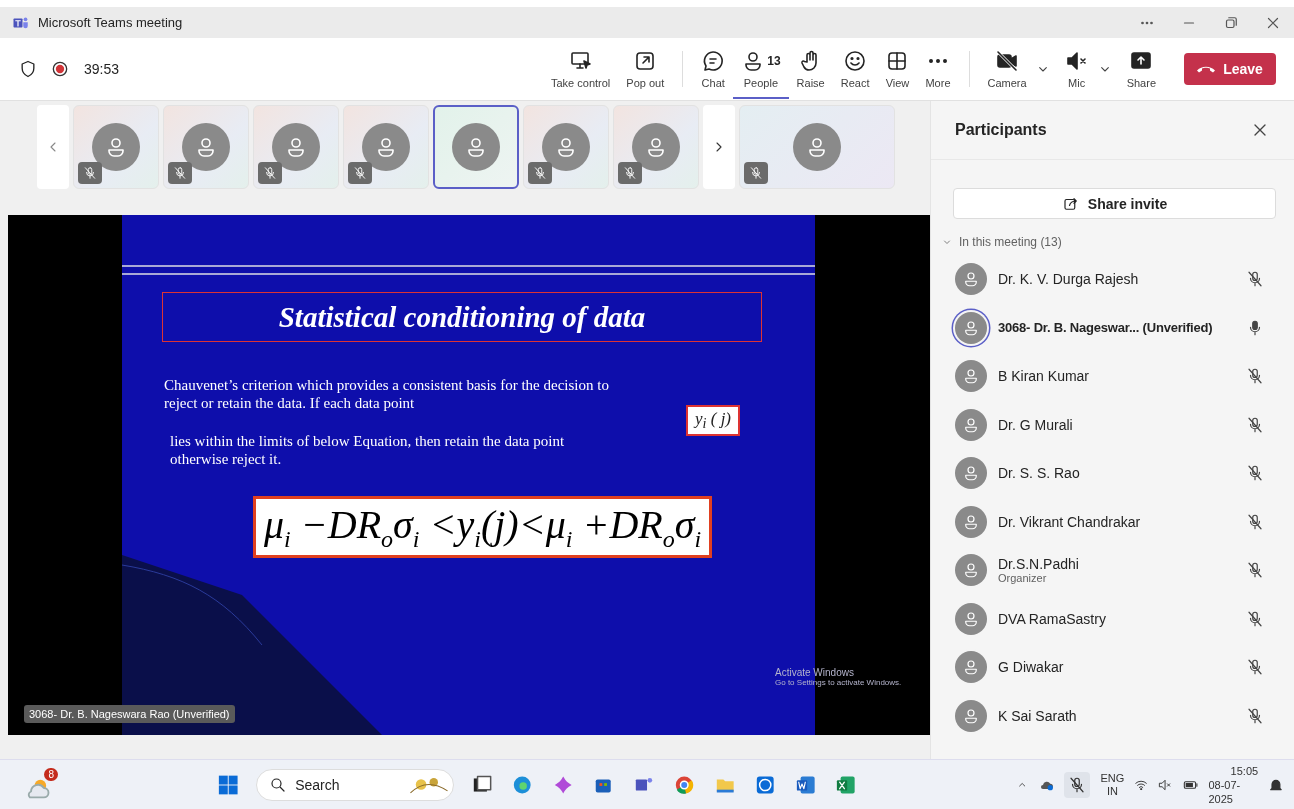 The image size is (1294, 809). I want to click on toolbar-button: Chat, so click(713, 69).